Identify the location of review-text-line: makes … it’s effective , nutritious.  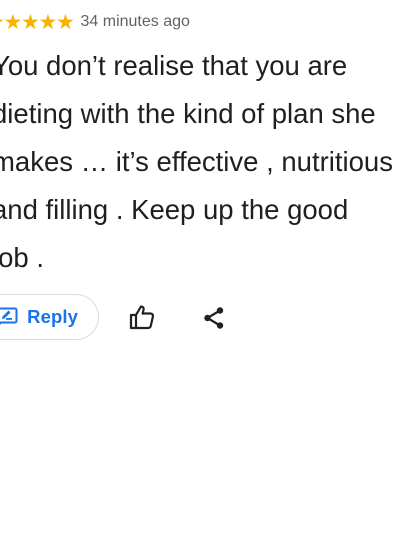
(196, 161).